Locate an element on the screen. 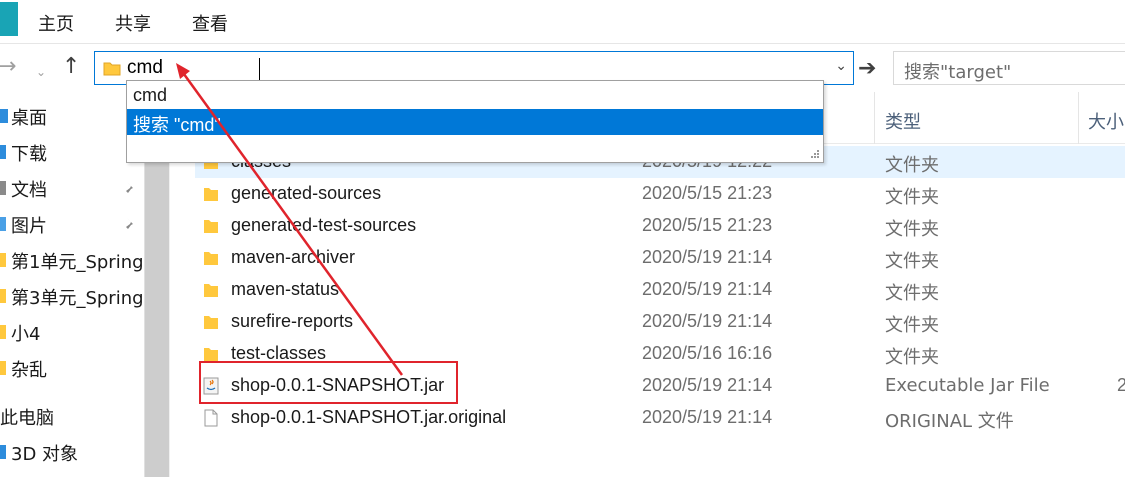  file-type: Executable Jar File is located at coordinates (967, 385).